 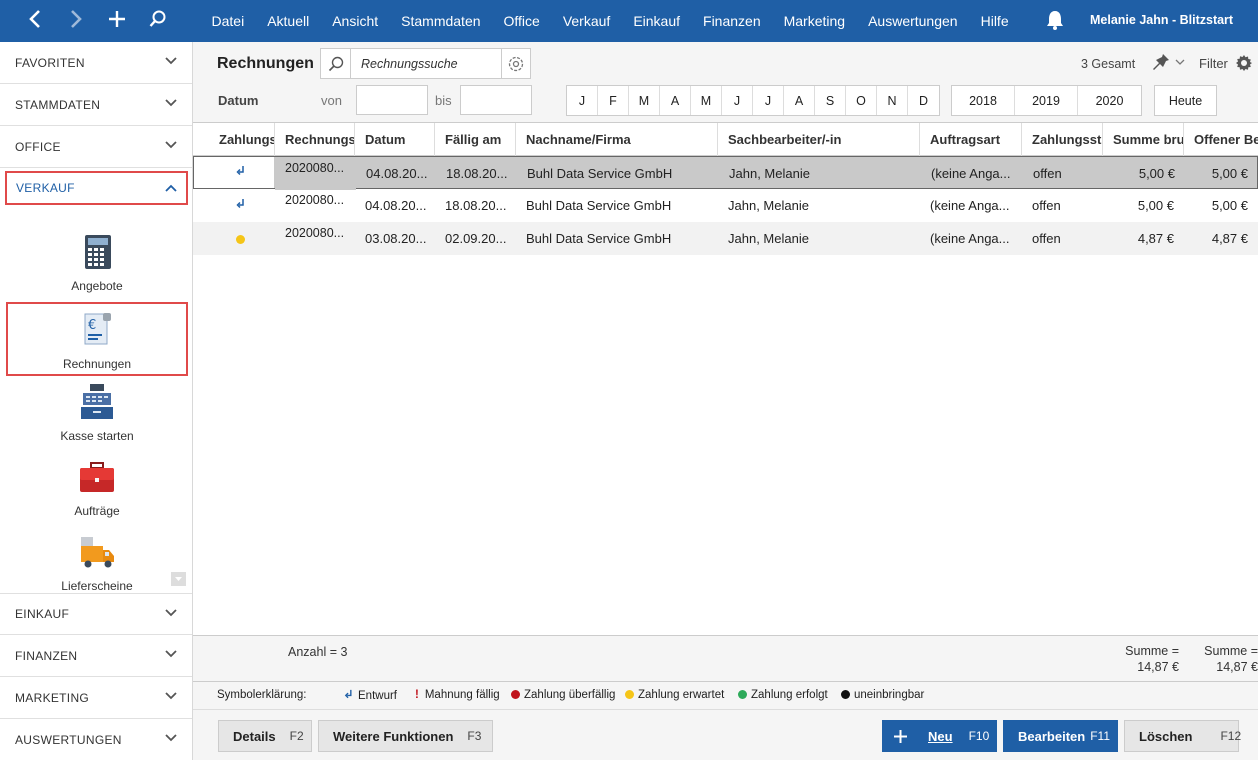 What do you see at coordinates (496, 100) in the screenshot?
I see `date-to-input` at bounding box center [496, 100].